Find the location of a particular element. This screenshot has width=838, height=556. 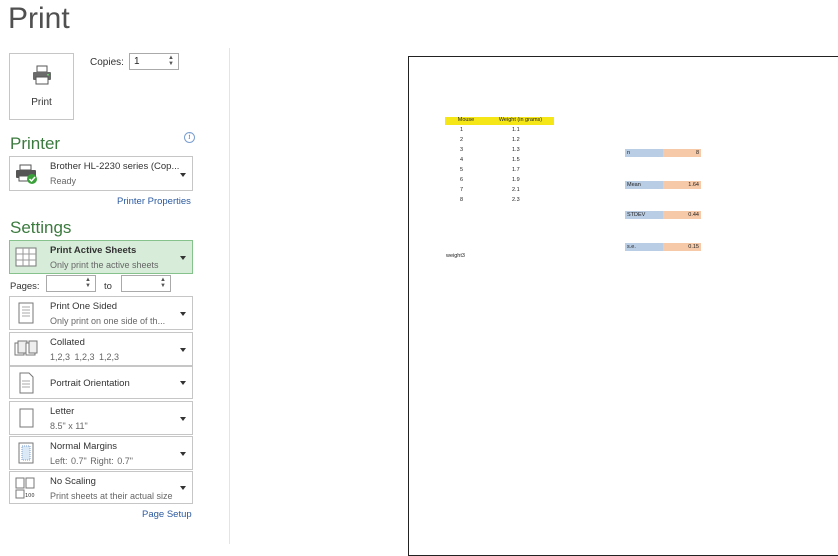

printer-properties-link: Printer Properties is located at coordinates (154, 201).